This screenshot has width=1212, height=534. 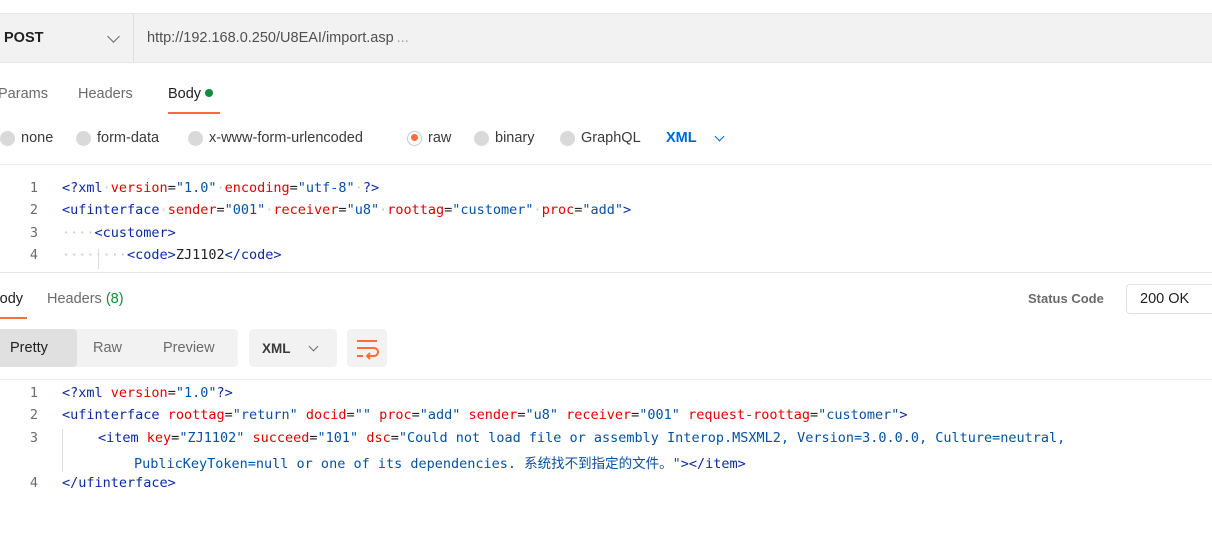 What do you see at coordinates (95, 255) in the screenshot?
I see `indent-whitespace: ········` at bounding box center [95, 255].